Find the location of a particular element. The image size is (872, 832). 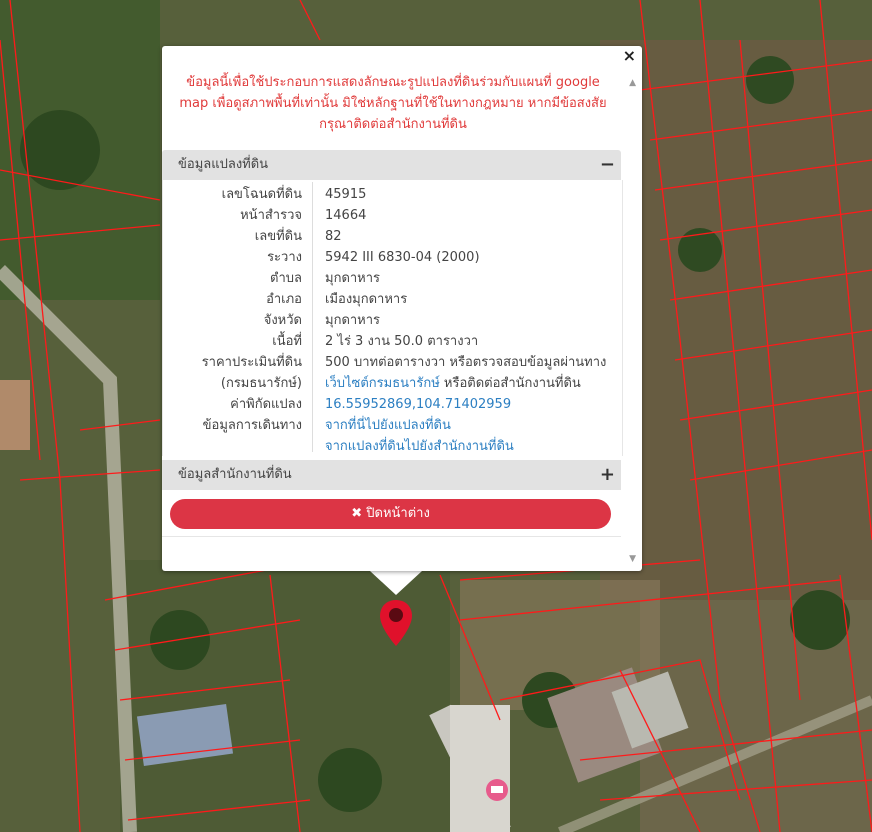

detail-row-coordinates: ค่าพิกัดแปลง 16.55952869,104.71402959 is located at coordinates (371, 404).